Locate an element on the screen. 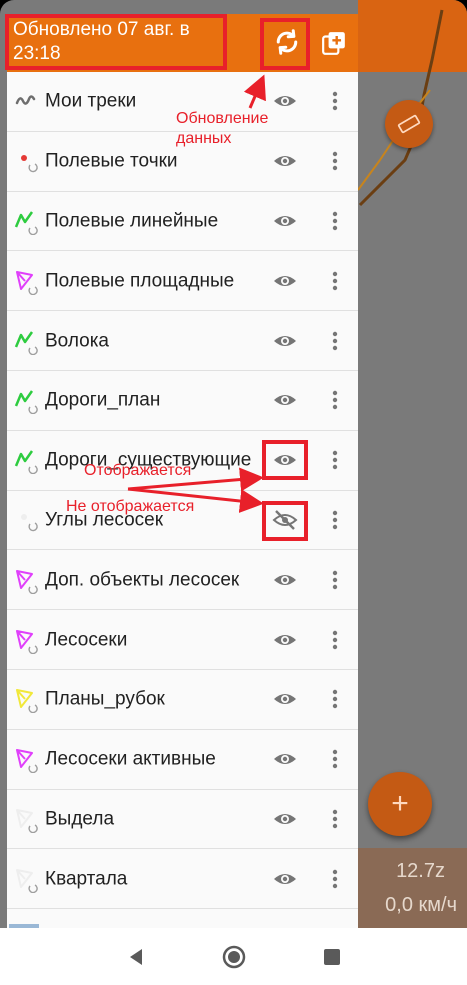  layer-label: Доп. объекты лесосек is located at coordinates (142, 580).